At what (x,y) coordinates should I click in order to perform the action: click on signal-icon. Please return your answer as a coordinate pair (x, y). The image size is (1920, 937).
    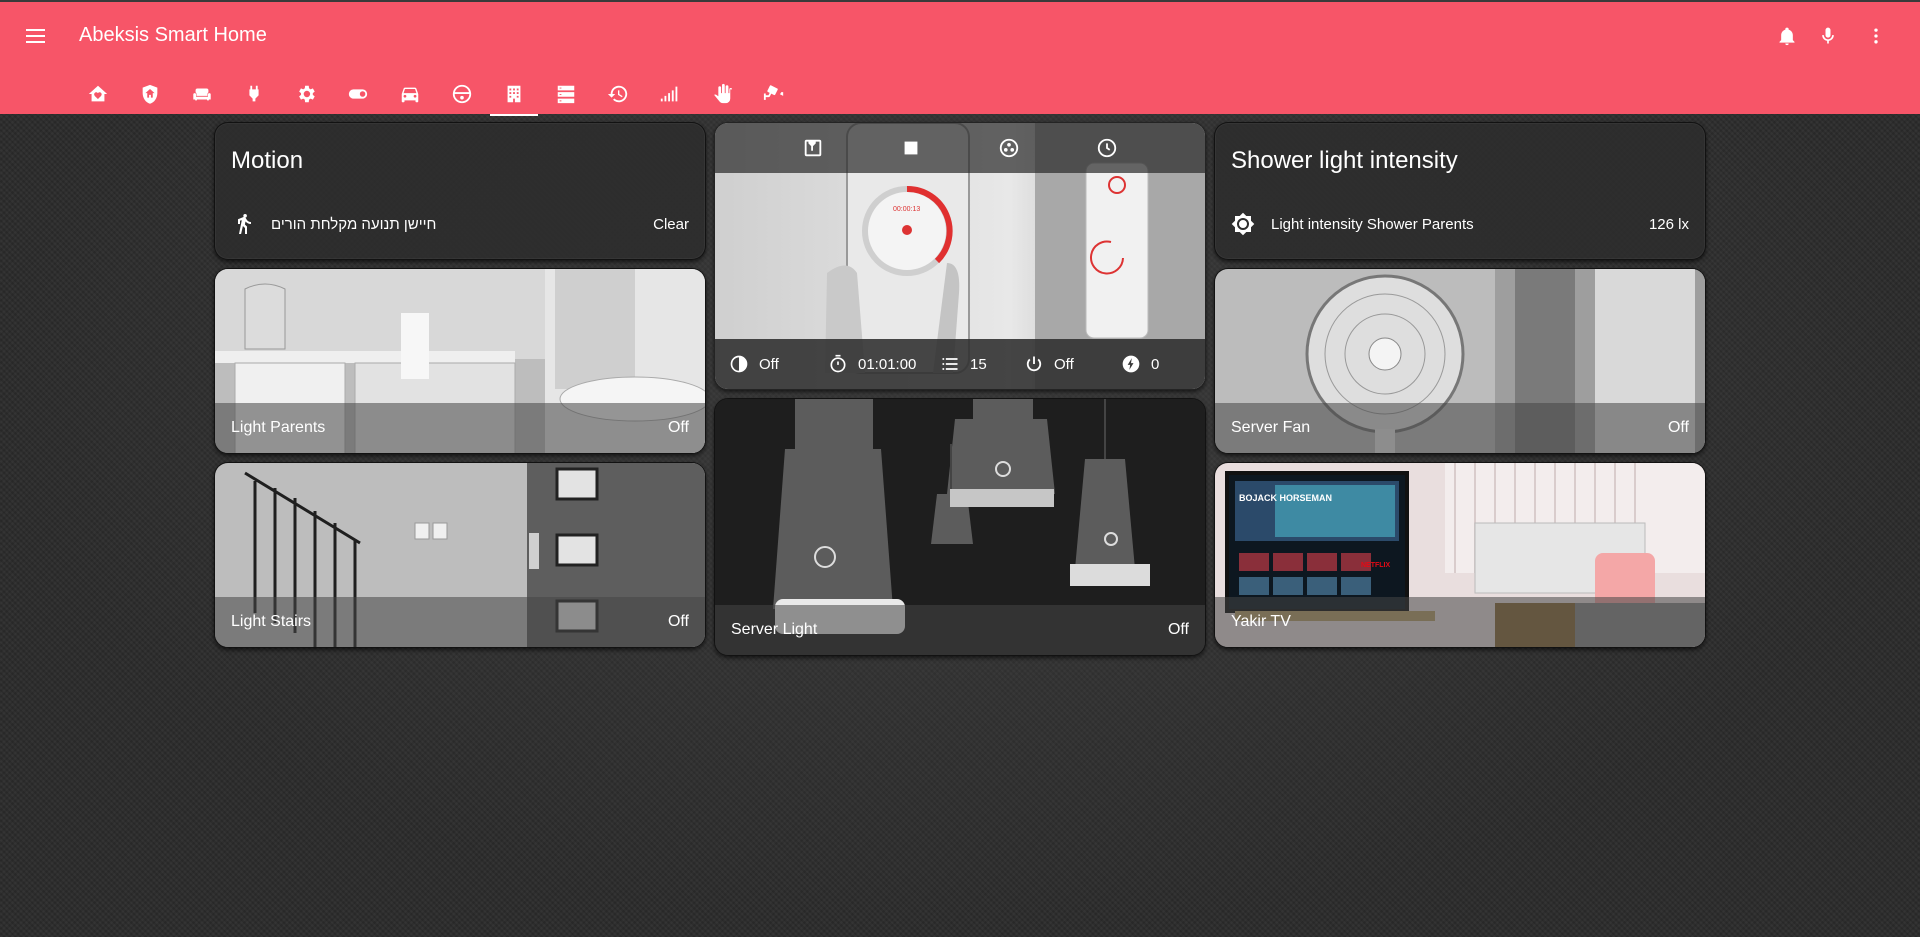
    Looking at the image, I should click on (669, 94).